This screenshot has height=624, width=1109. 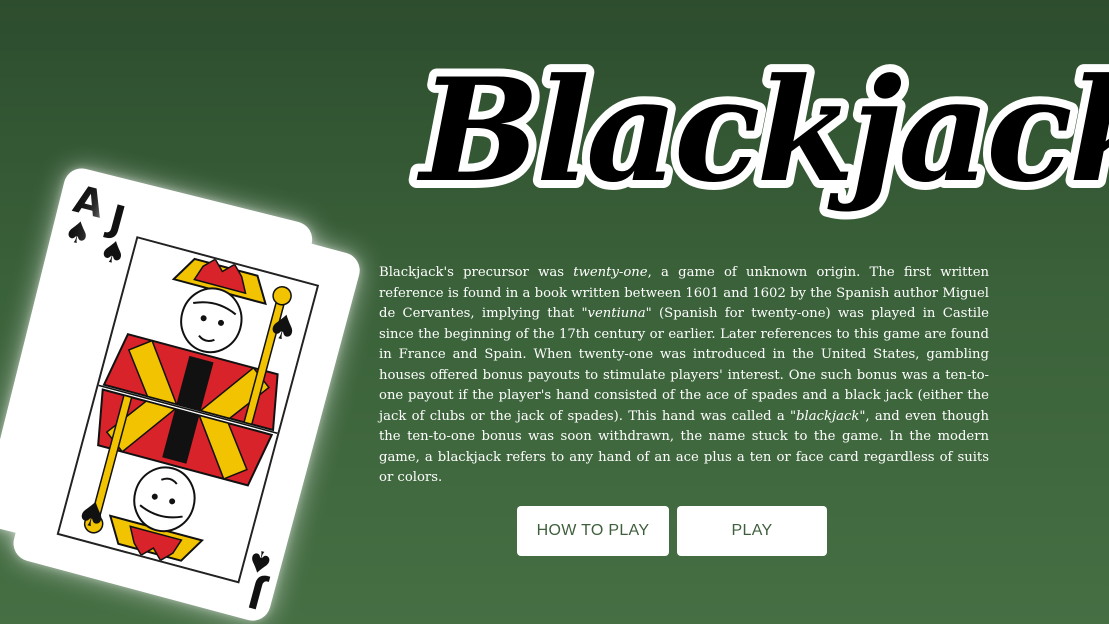 What do you see at coordinates (113, 253) in the screenshot?
I see `spade-icon-top: ♠` at bounding box center [113, 253].